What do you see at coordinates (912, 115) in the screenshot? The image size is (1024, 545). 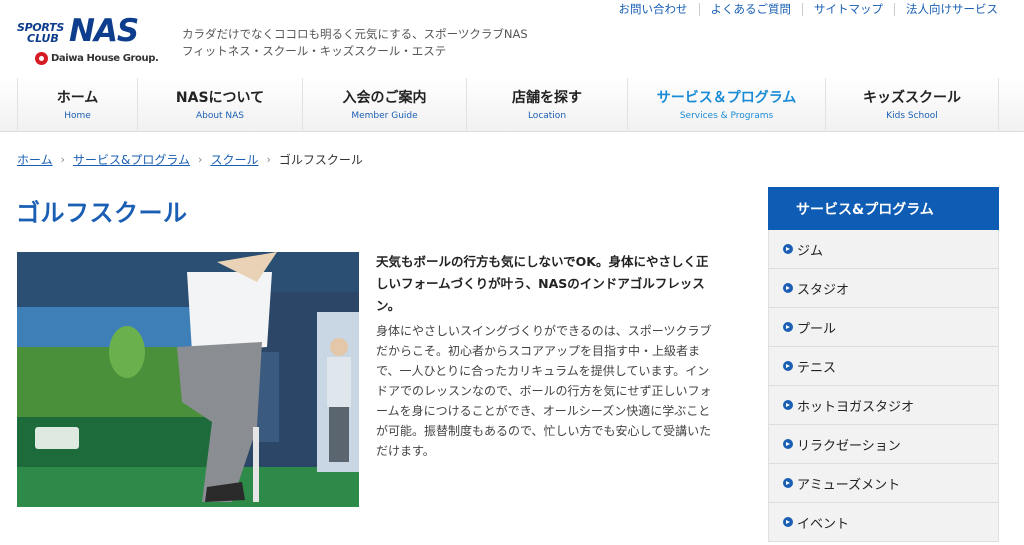 I see `nav-label-en: Kids School` at bounding box center [912, 115].